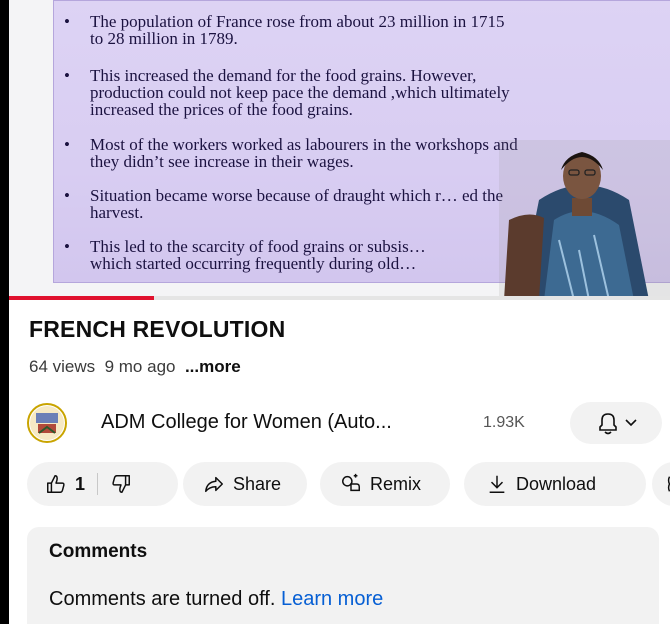 This screenshot has width=670, height=624. What do you see at coordinates (213, 366) in the screenshot?
I see `more-link: ...more` at bounding box center [213, 366].